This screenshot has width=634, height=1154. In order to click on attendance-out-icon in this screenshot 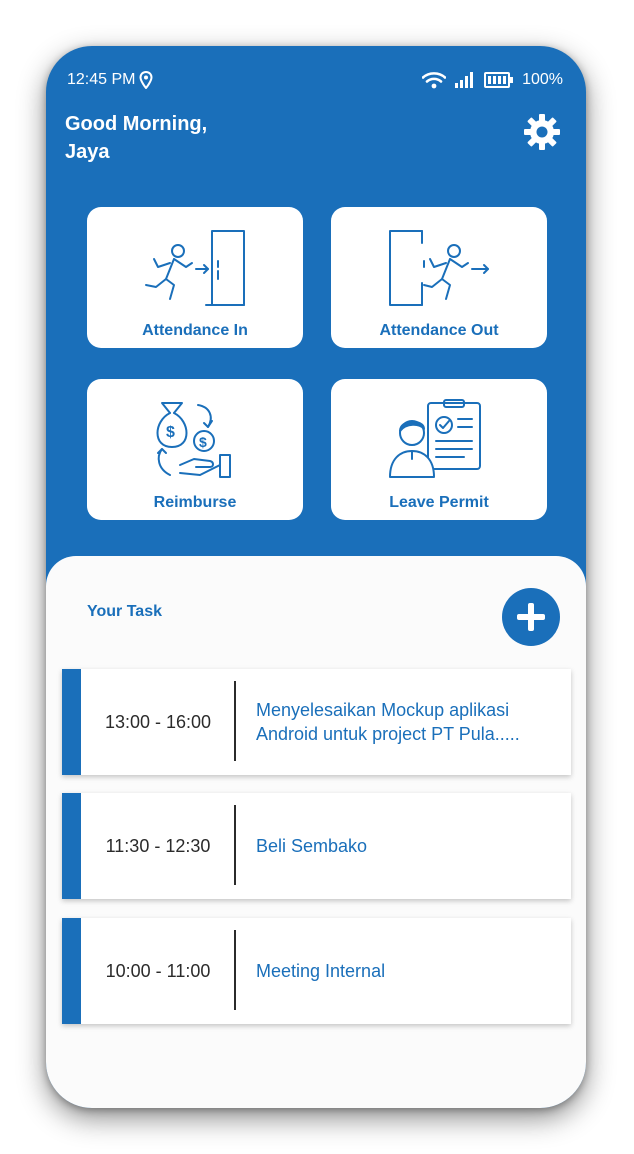, I will do `click(439, 268)`.